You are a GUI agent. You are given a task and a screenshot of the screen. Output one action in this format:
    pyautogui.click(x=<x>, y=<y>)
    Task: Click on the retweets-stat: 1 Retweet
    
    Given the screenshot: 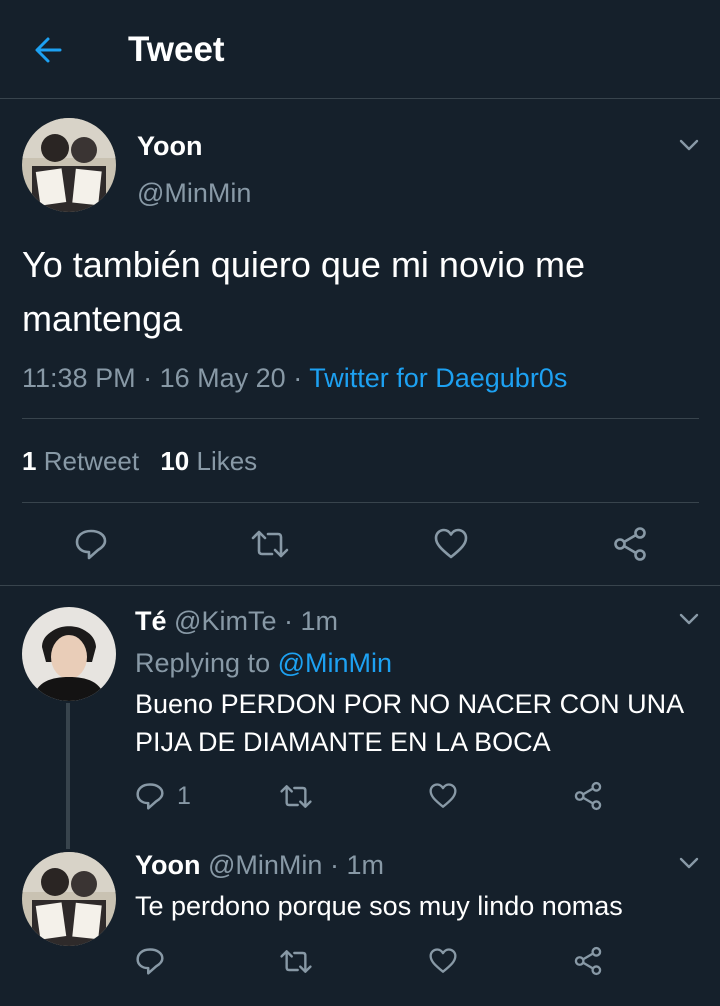 What is the action you would take?
    pyautogui.click(x=84, y=461)
    